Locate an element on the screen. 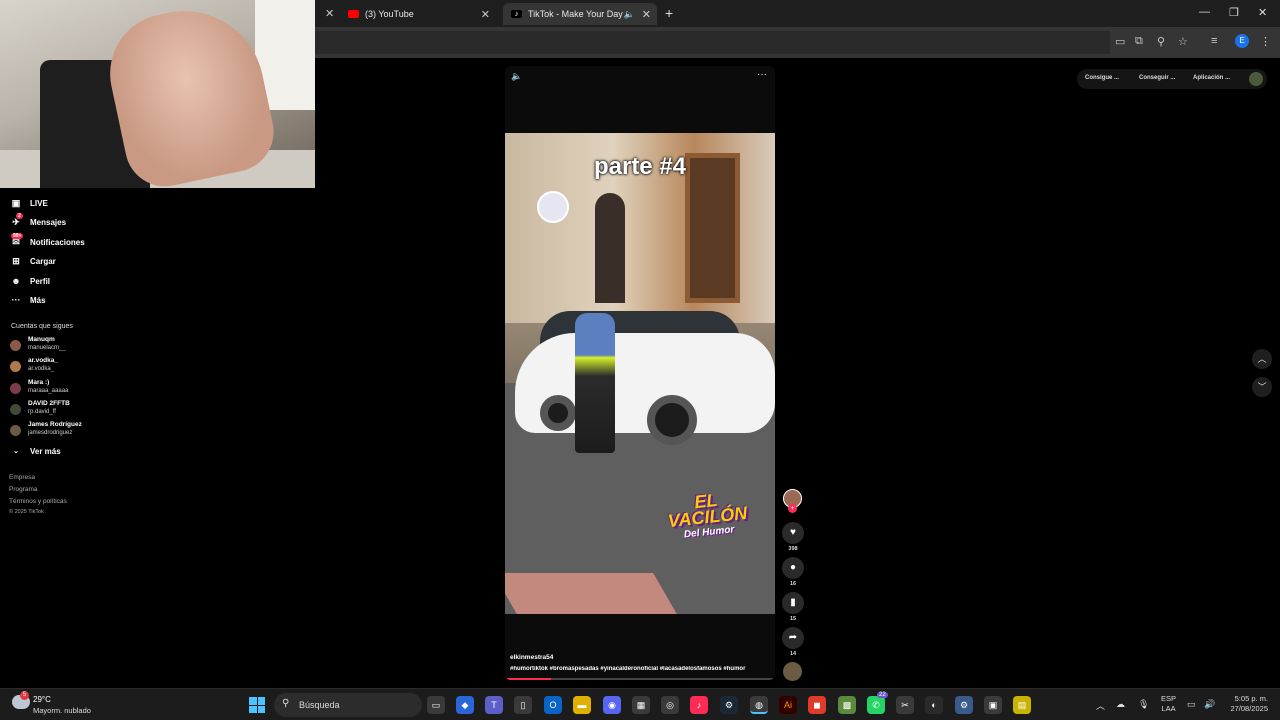  language-indicator: ESP LAA is located at coordinates (1168, 704).